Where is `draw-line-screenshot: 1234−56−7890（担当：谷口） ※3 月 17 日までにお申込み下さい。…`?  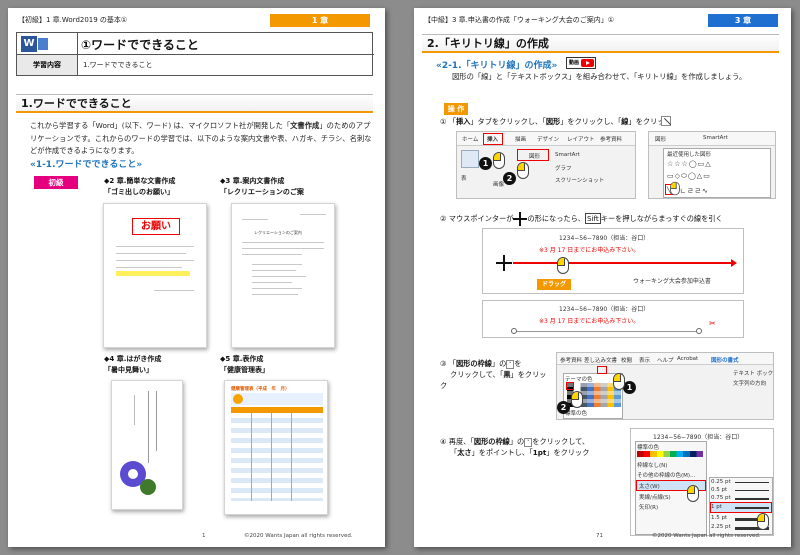
draw-line-screenshot: 1234−56−7890（担当：谷口） ※3 月 17 日までにお申込み下さい。… is located at coordinates (613, 261).